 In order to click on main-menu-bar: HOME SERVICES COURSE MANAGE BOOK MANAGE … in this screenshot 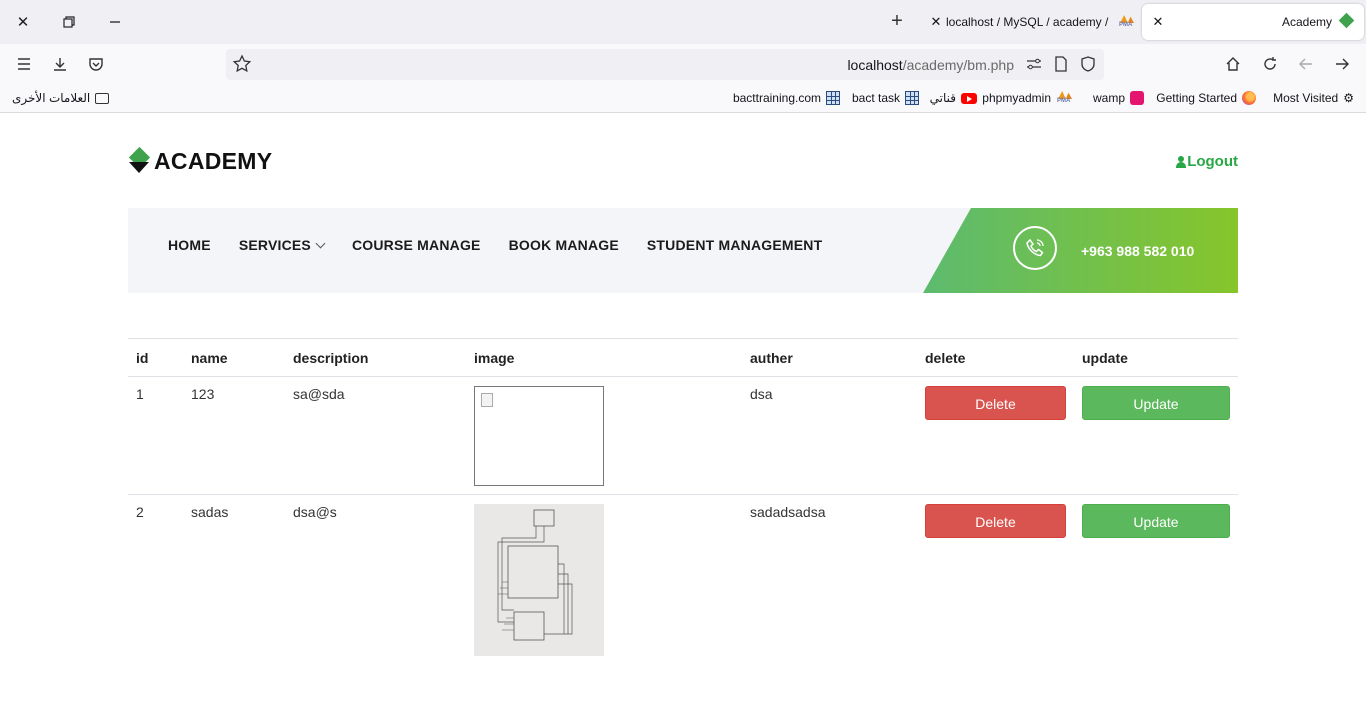, I will do `click(683, 250)`.